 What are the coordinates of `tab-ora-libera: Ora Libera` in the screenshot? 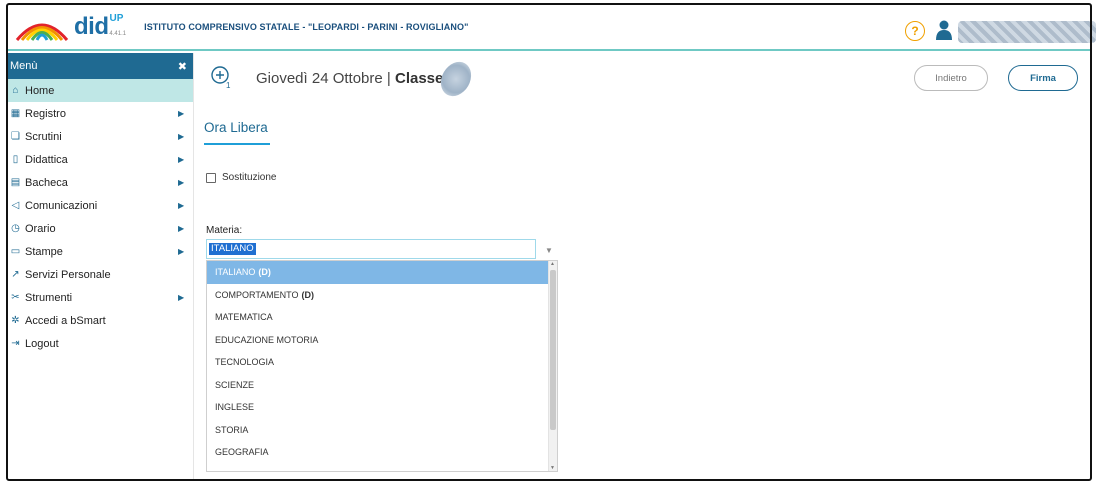 It's located at (236, 127).